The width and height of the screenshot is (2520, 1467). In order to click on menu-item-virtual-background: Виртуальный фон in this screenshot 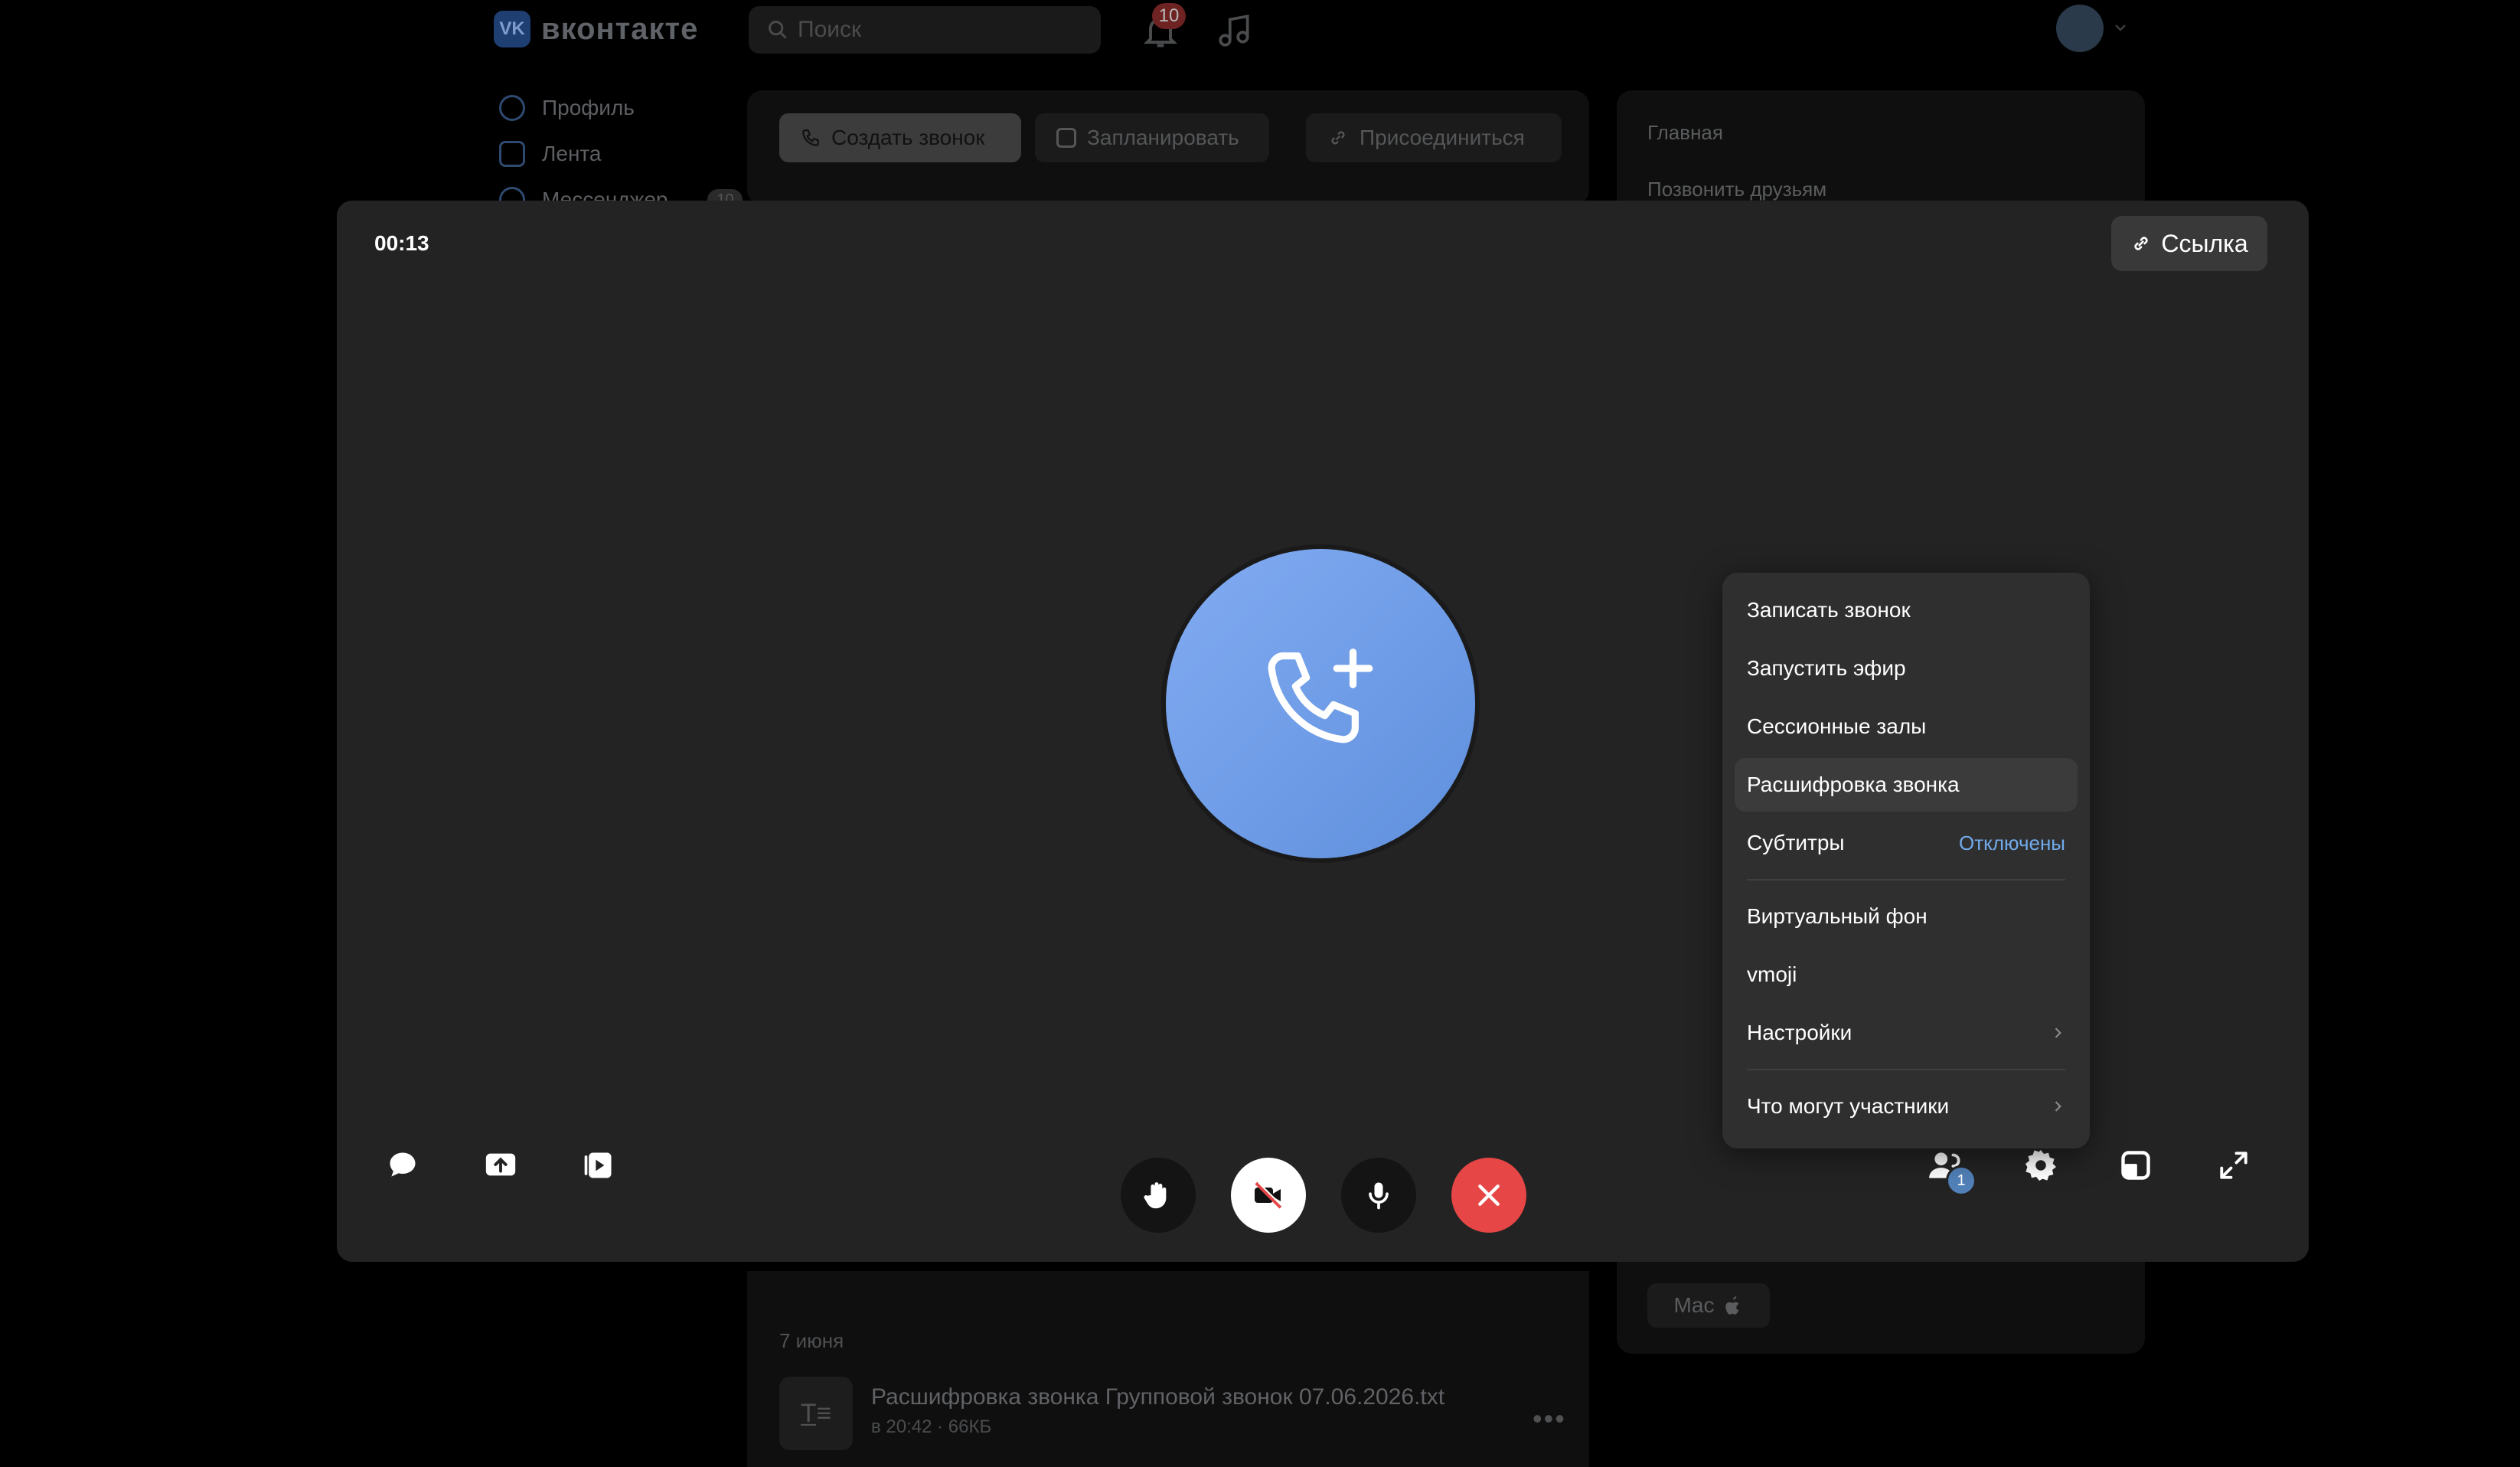, I will do `click(1906, 916)`.